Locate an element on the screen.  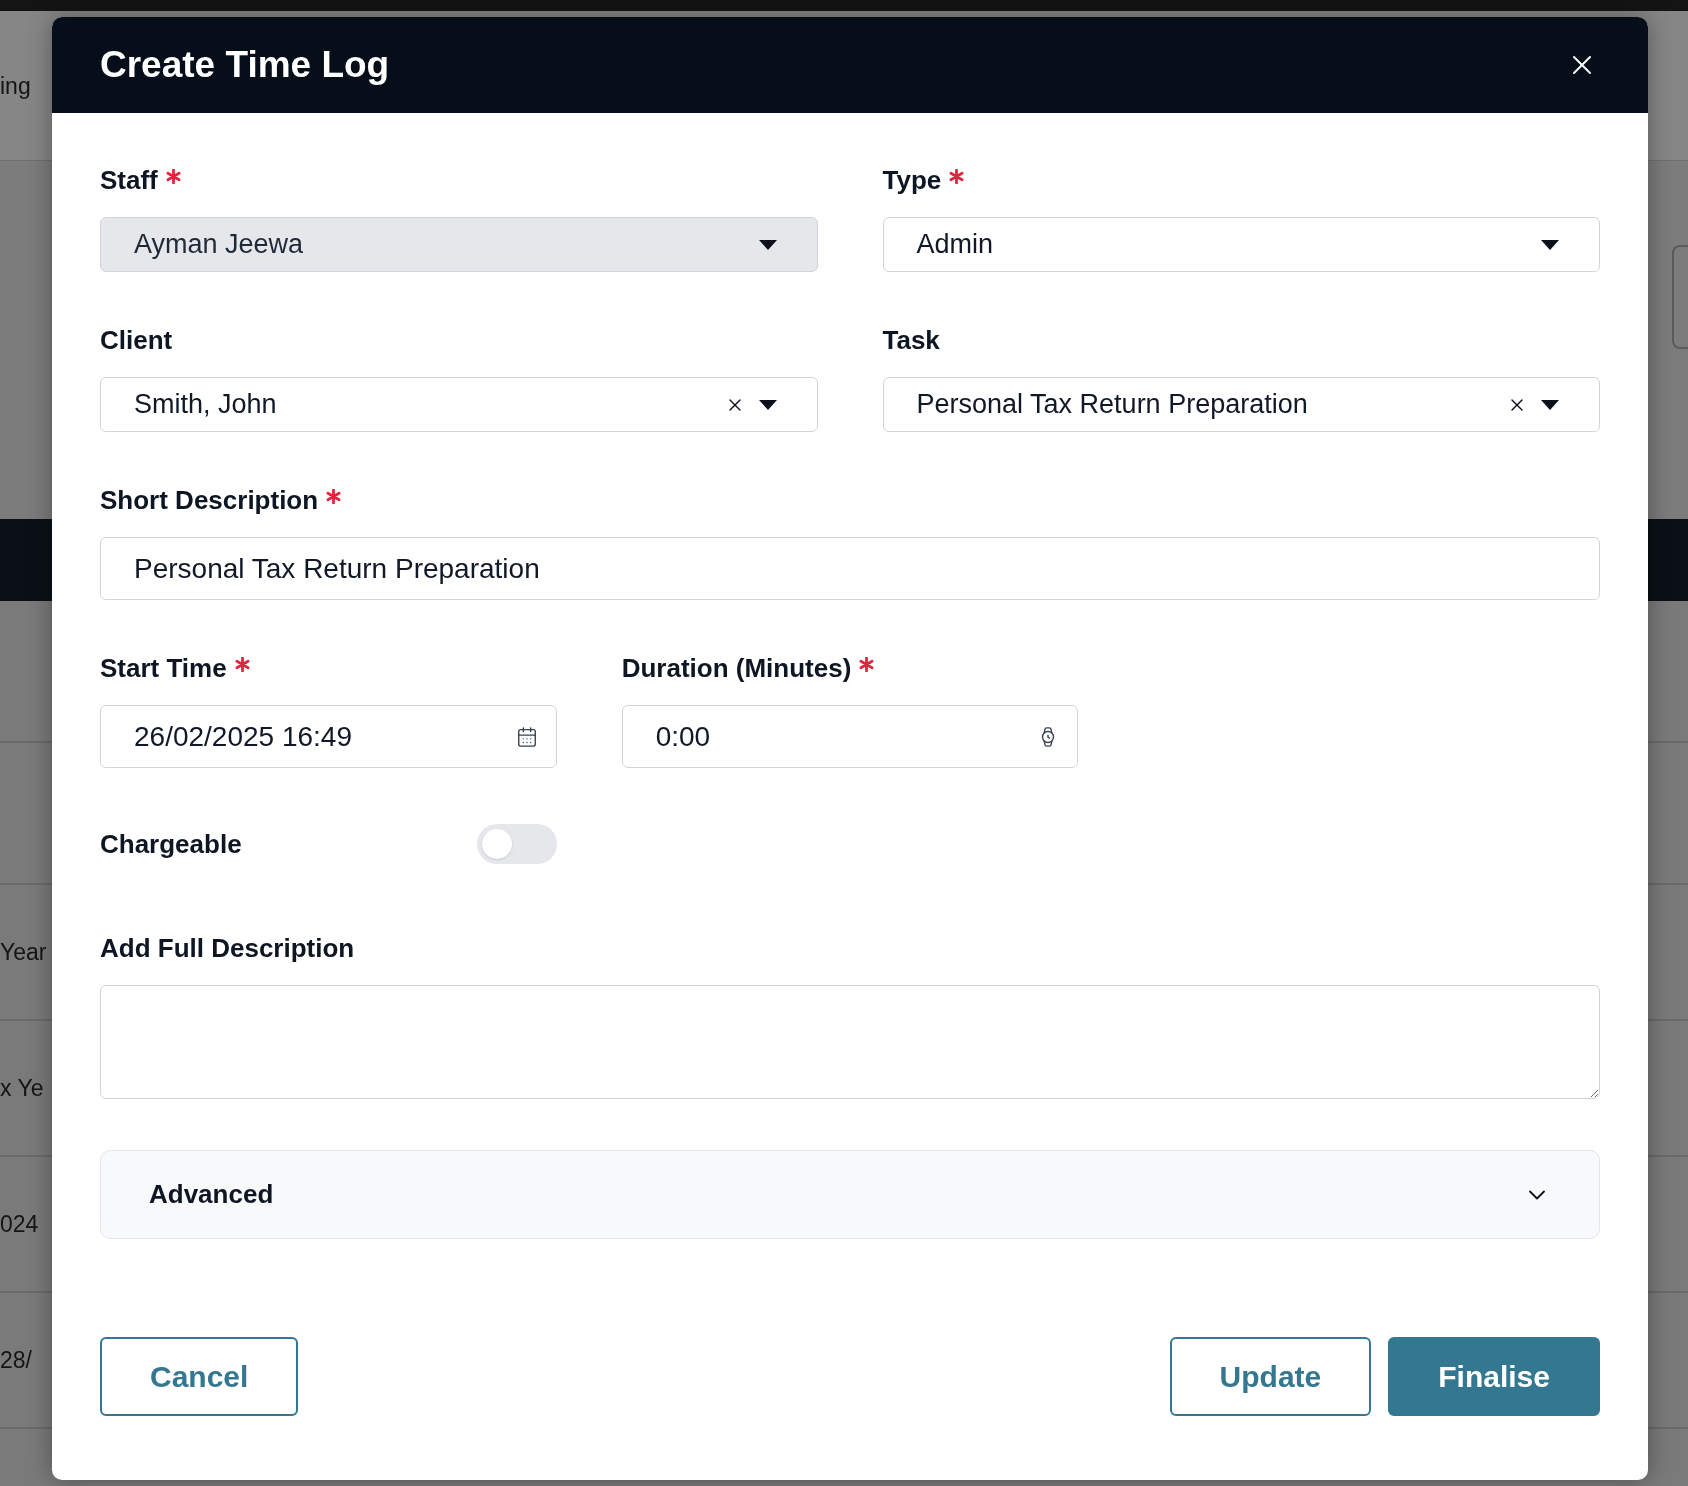
toggle-switch is located at coordinates (516, 844).